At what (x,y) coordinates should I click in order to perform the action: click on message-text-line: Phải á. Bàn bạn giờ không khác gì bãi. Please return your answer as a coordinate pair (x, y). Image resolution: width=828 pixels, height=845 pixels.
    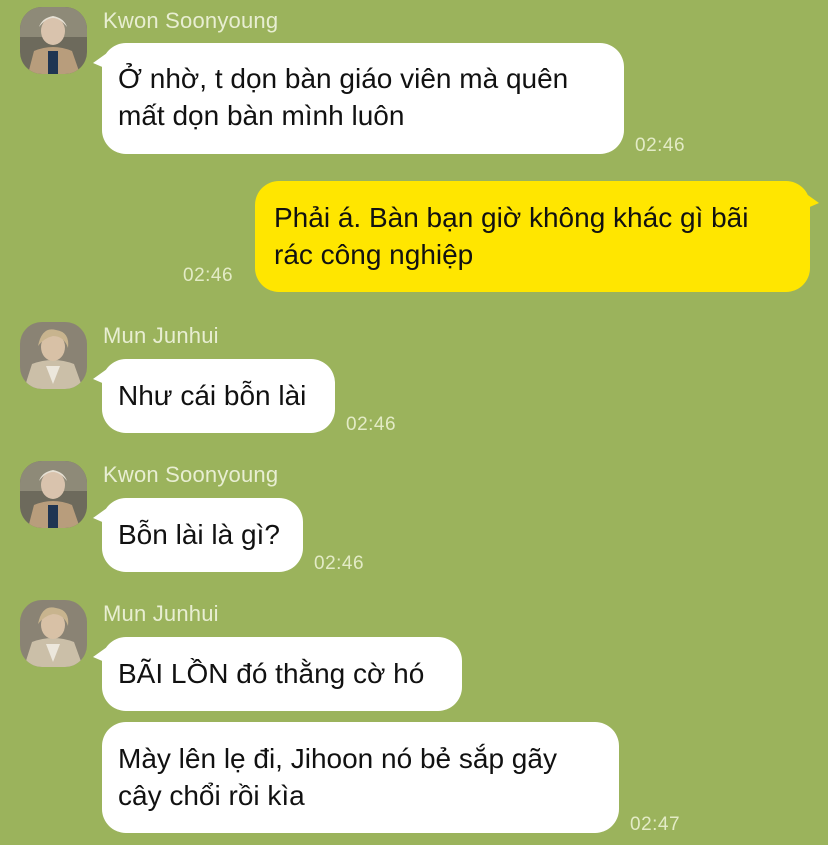
    Looking at the image, I should click on (511, 217).